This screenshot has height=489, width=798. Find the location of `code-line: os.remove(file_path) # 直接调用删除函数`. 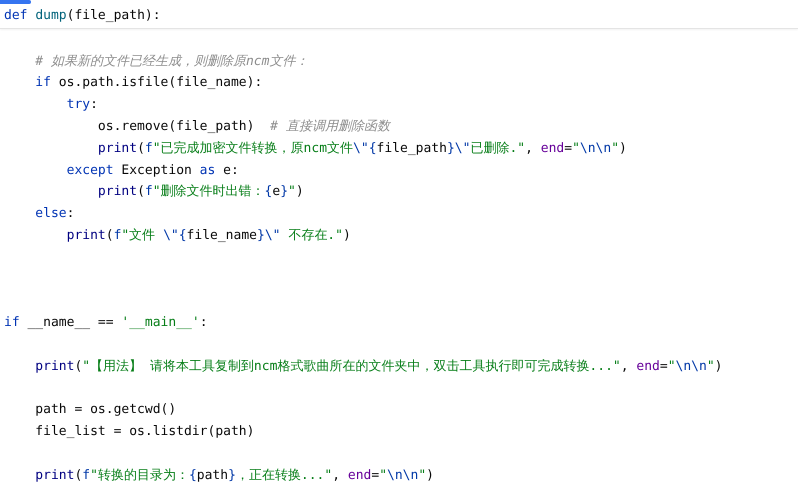

code-line: os.remove(file_path) # 直接调用删除函数 is located at coordinates (243, 127).